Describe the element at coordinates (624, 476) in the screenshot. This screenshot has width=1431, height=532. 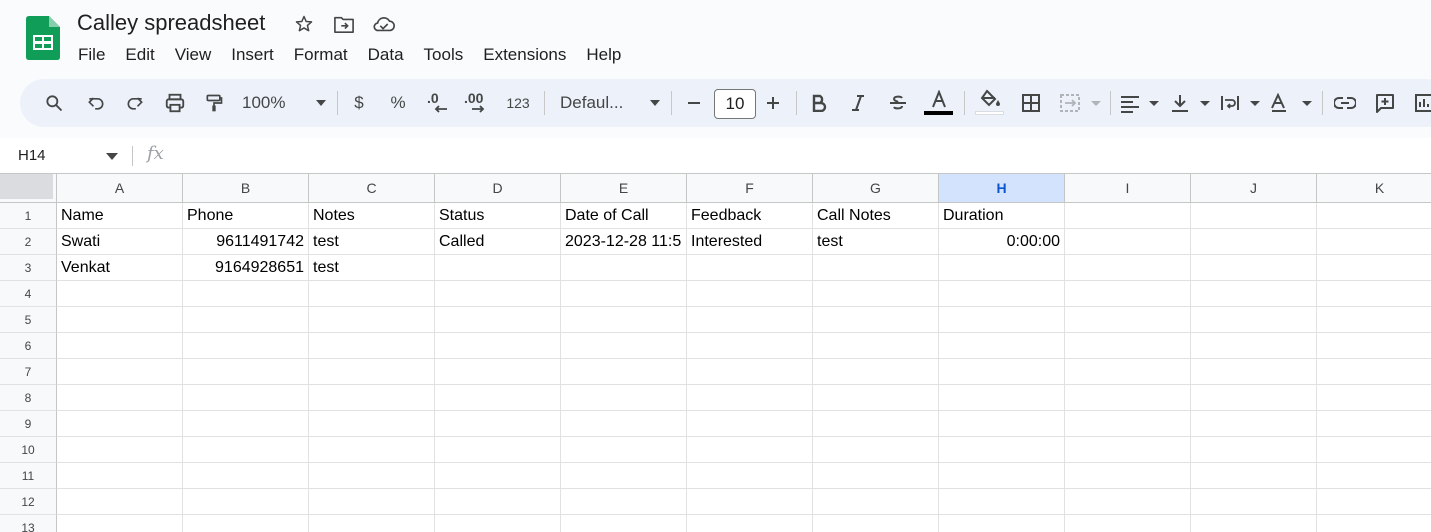
I see `cell-e11` at that location.